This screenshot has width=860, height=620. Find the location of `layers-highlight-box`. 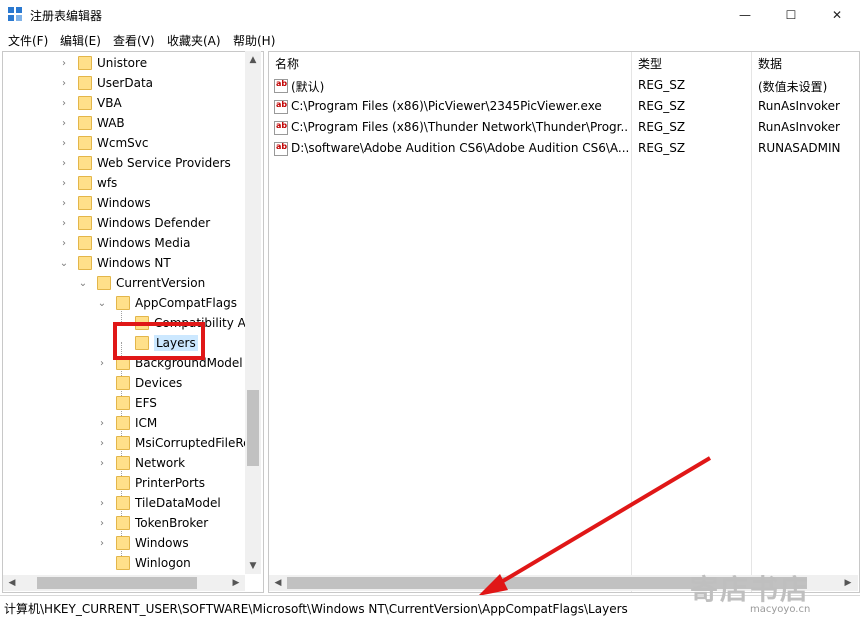

layers-highlight-box is located at coordinates (159, 341).